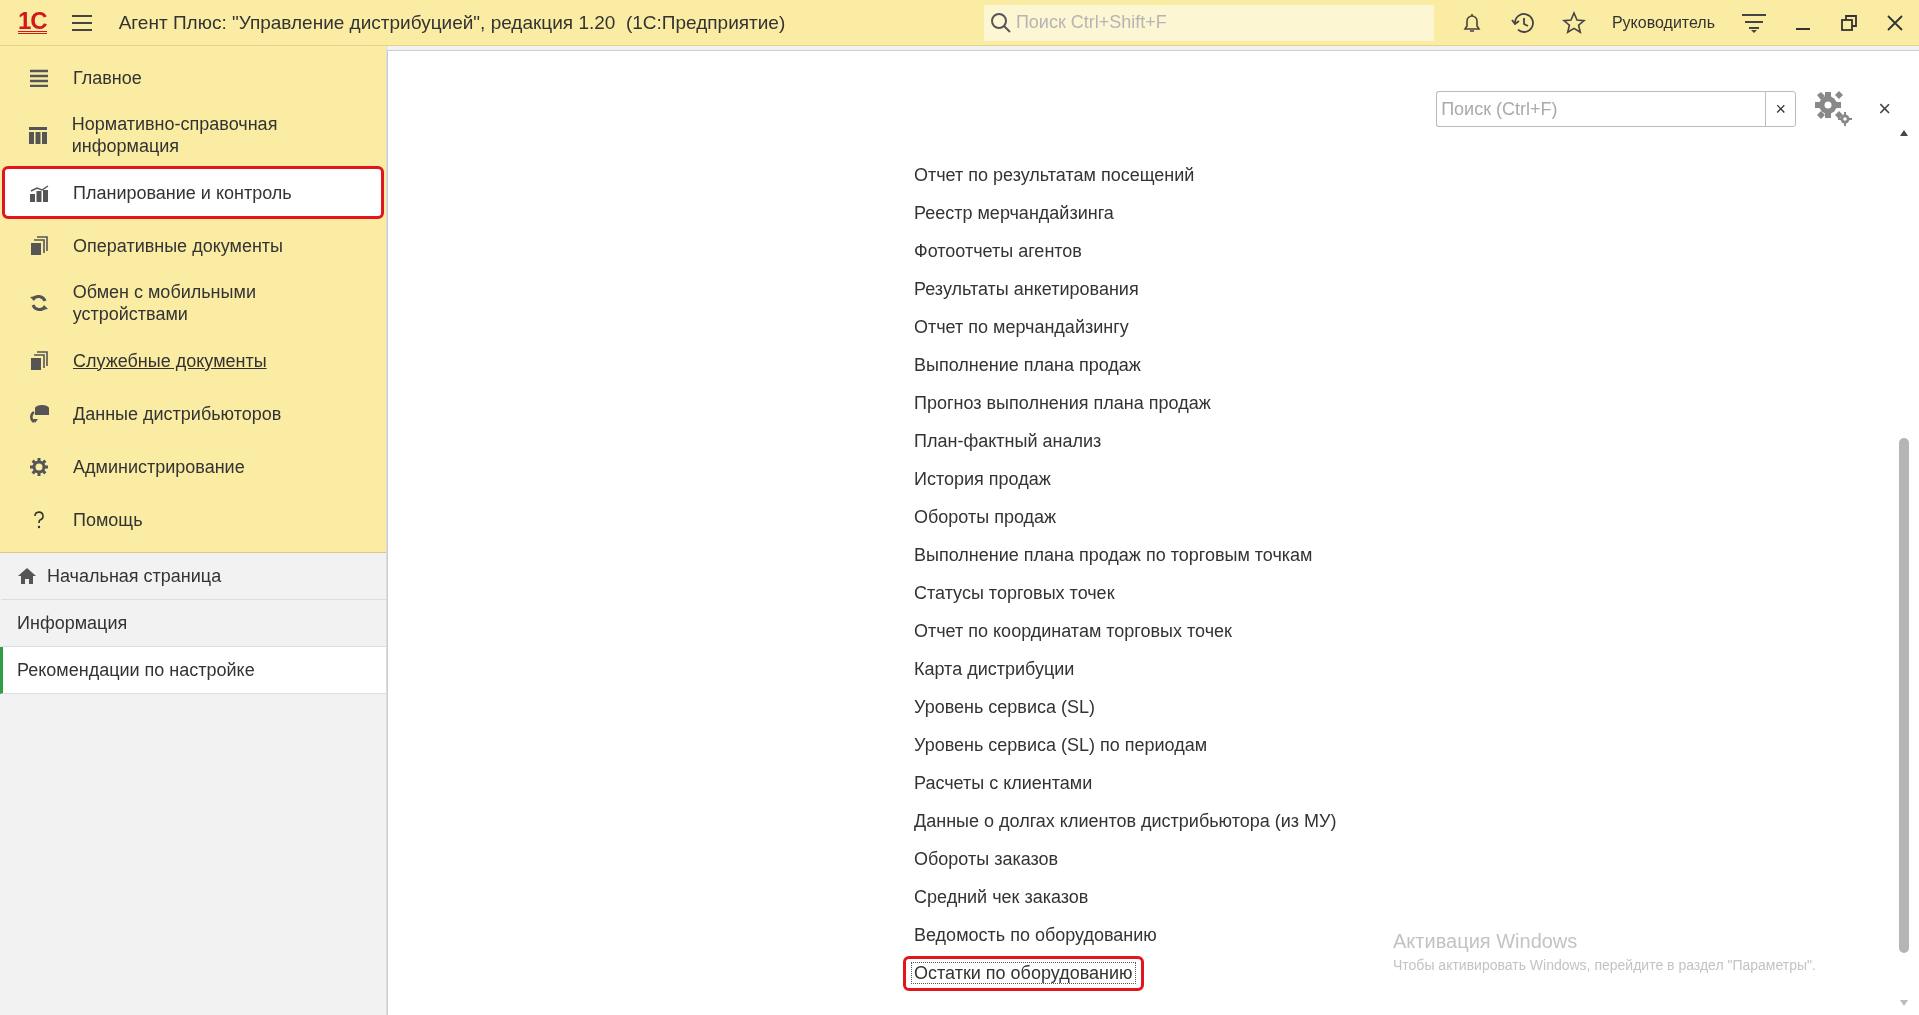 The width and height of the screenshot is (1919, 1015). Describe the element at coordinates (193, 413) in the screenshot. I see `section-item: Данные дистрибьюторов` at that location.